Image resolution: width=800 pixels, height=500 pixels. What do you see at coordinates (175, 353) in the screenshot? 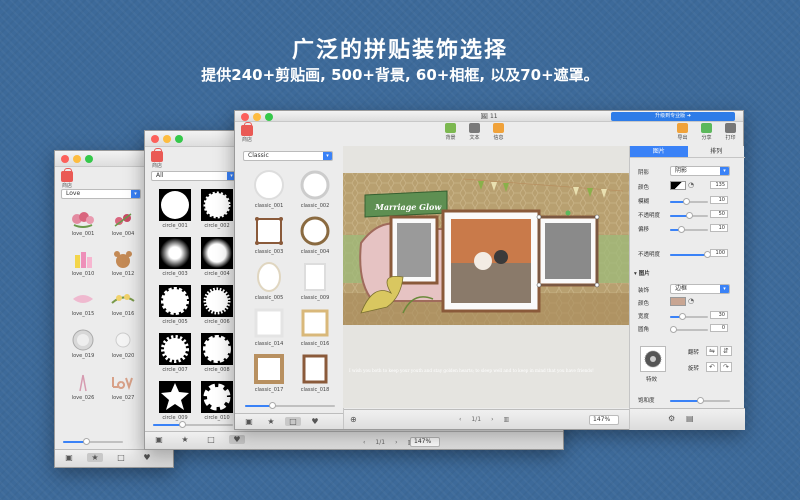
I see `mask-item: circle_007` at bounding box center [175, 353].